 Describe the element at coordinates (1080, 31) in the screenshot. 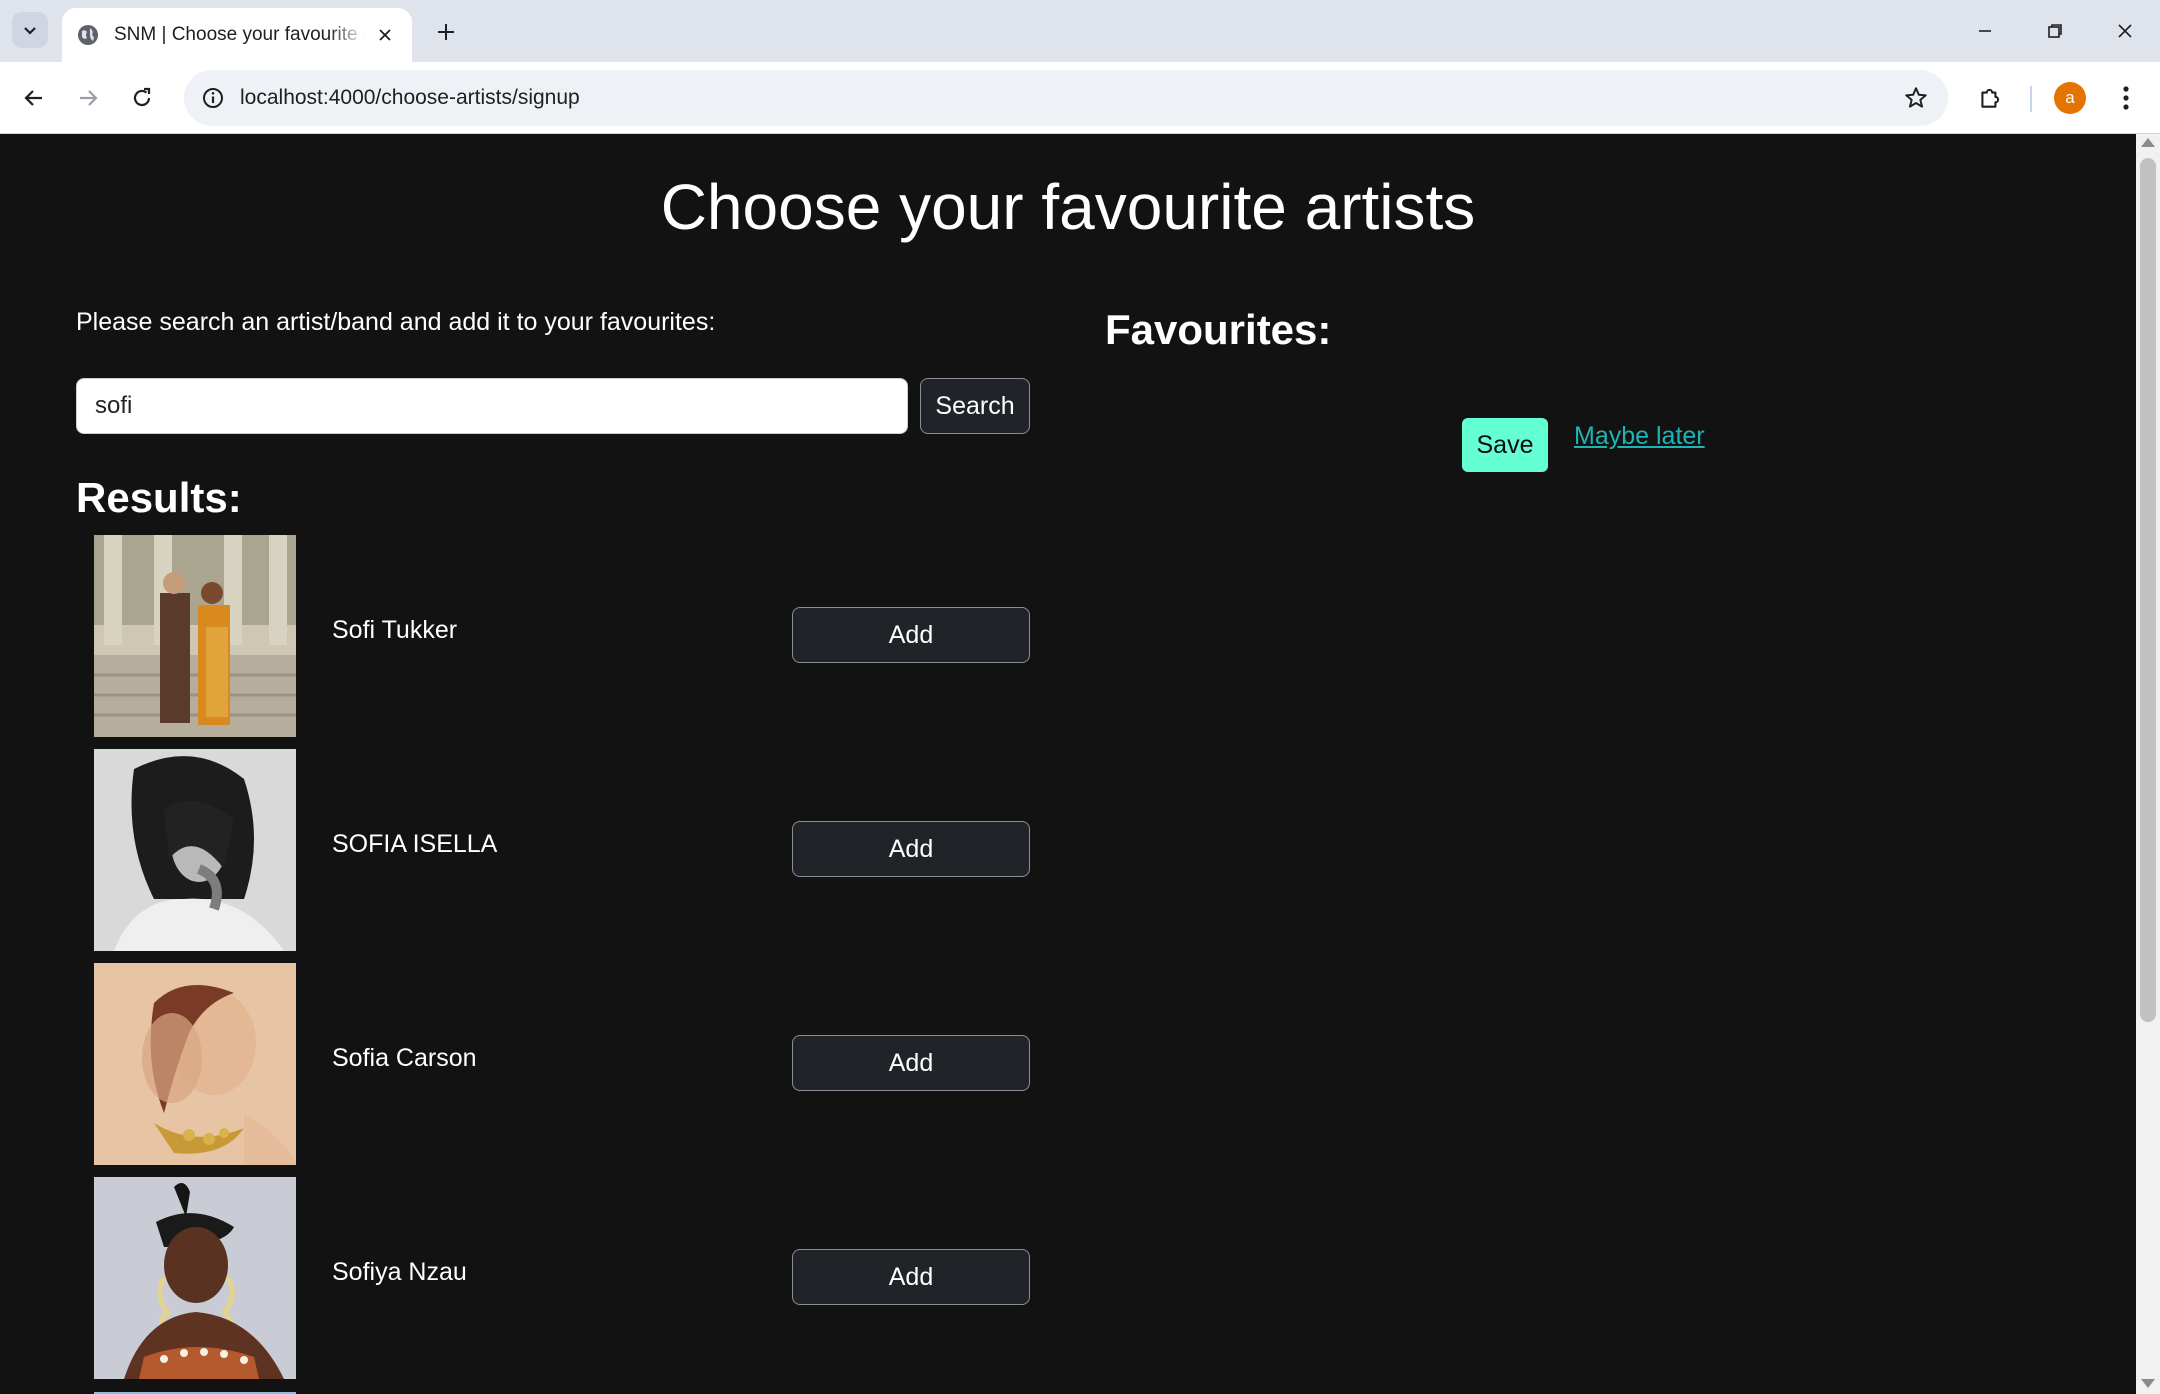

I see `tab-strip: SNM | Choose your favourite artists` at that location.